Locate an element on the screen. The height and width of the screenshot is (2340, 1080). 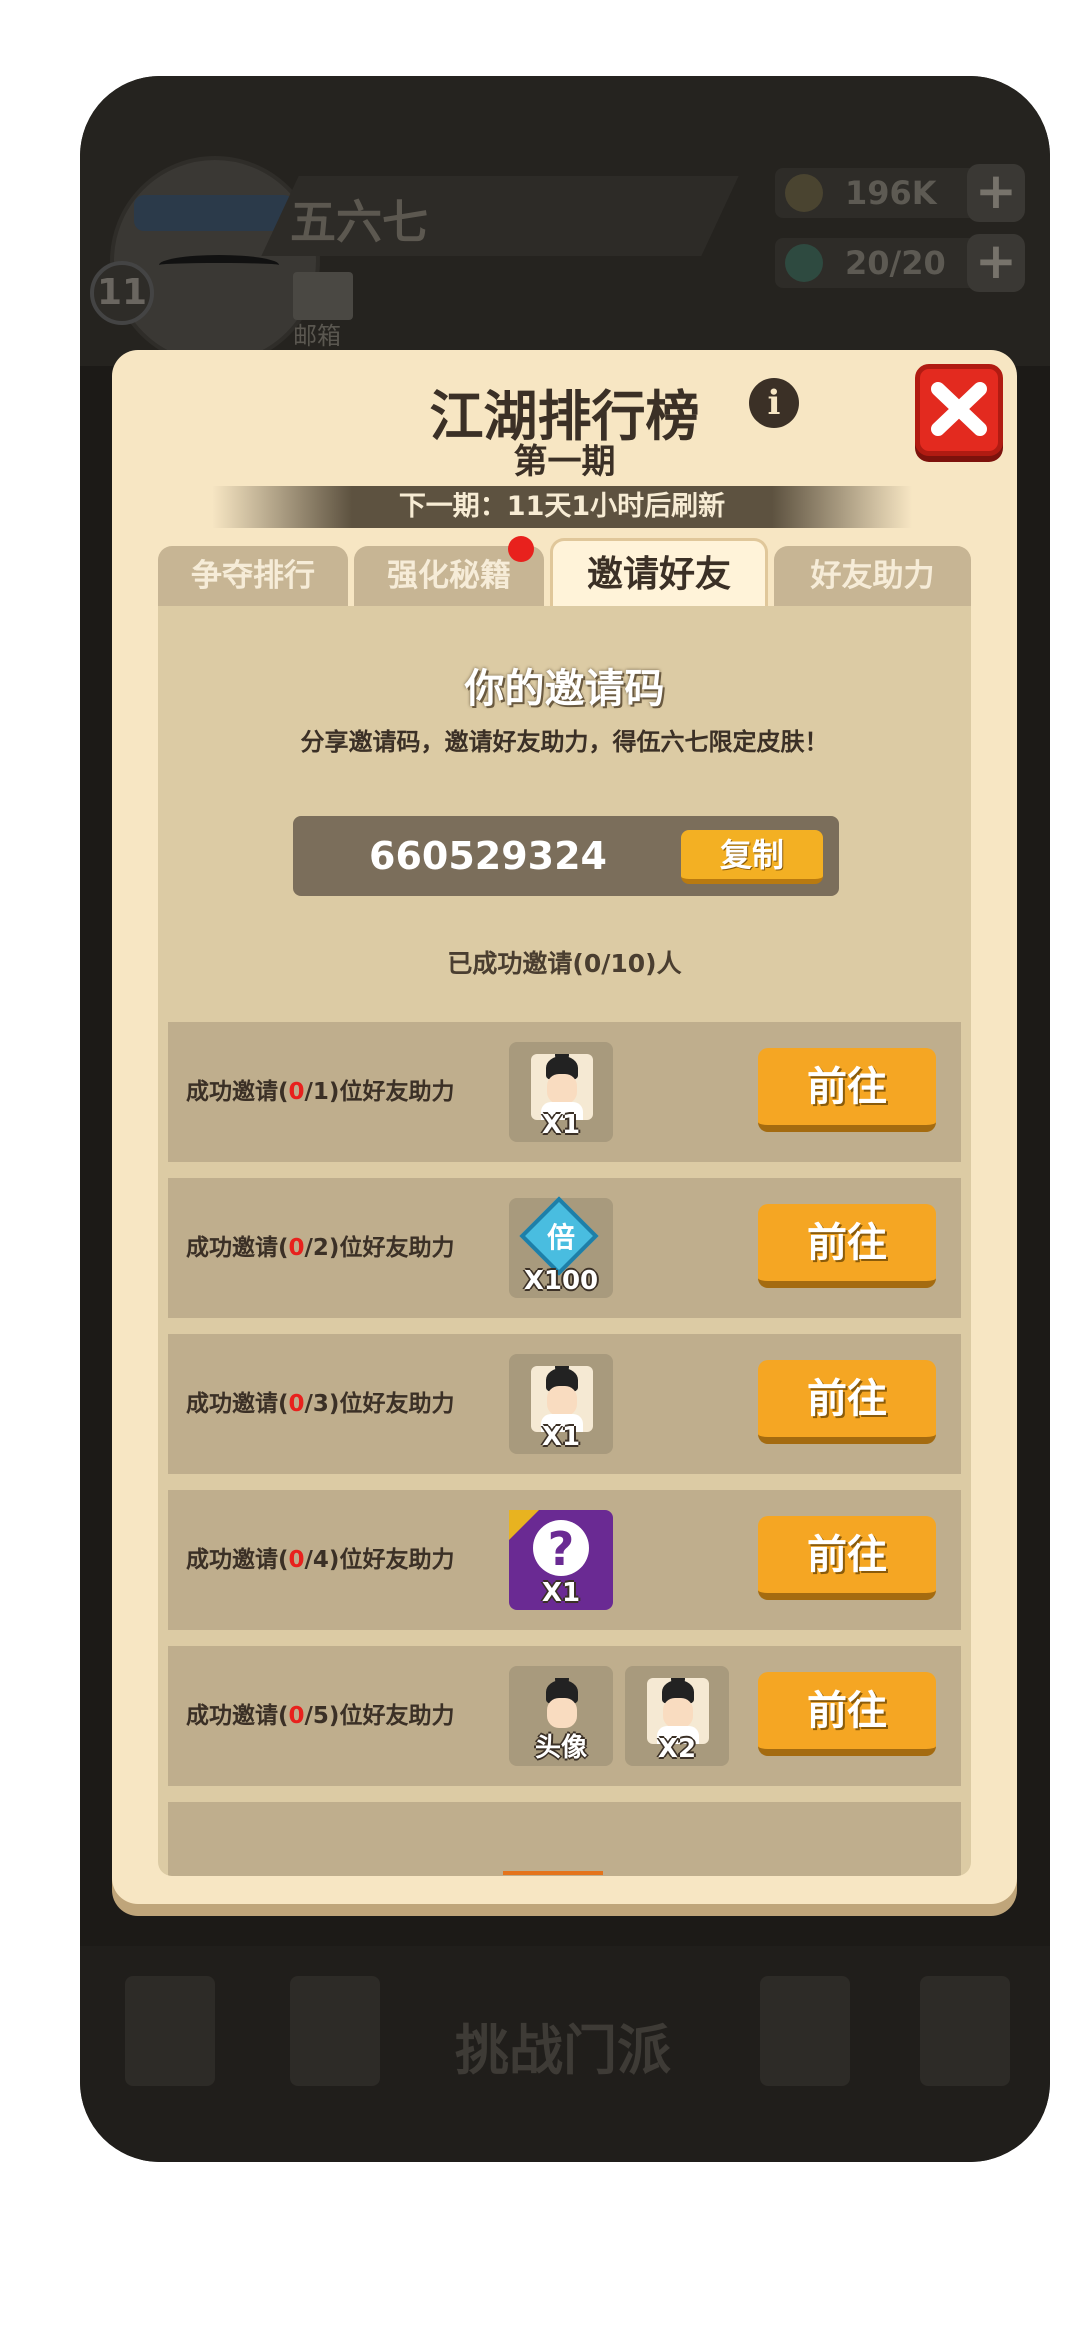
tab-friend-help: 好友助力 is located at coordinates (872, 576).